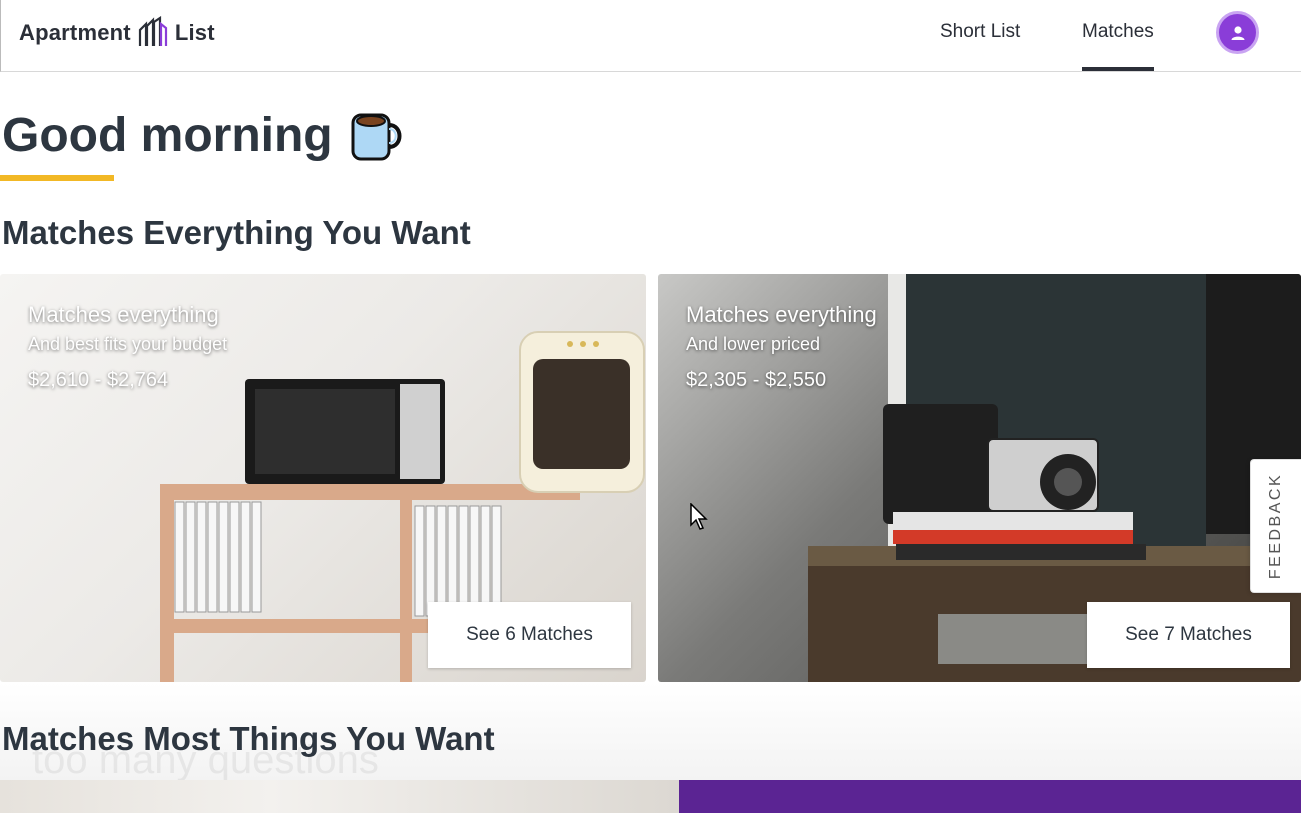 The width and height of the screenshot is (1301, 813). Describe the element at coordinates (753, 344) in the screenshot. I see `card-subtitle: And lower priced` at that location.